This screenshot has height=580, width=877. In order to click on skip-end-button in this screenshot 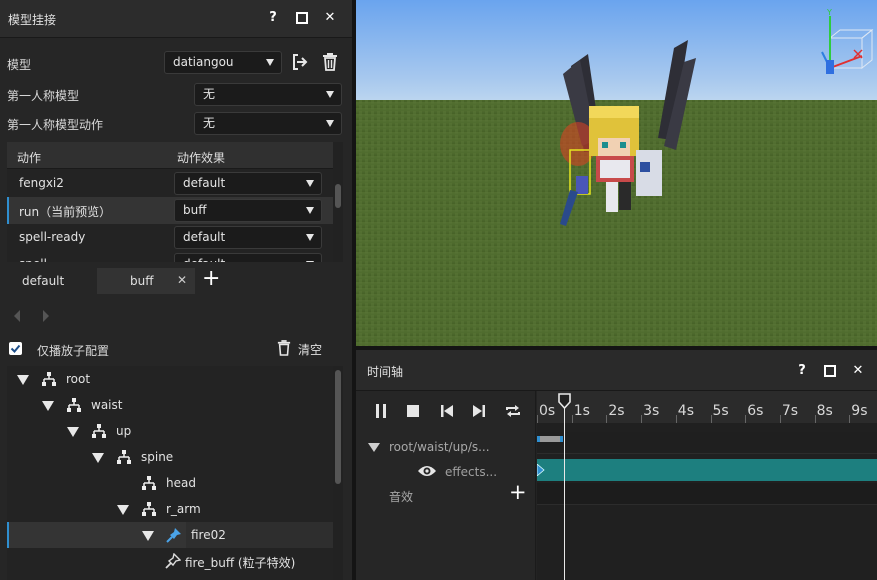, I will do `click(479, 412)`.